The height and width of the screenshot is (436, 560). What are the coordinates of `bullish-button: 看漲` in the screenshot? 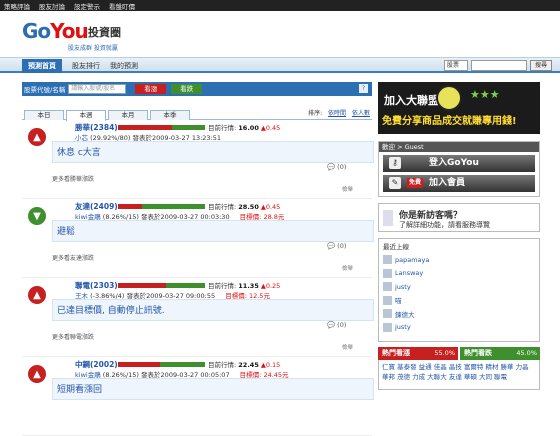 It's located at (151, 89).